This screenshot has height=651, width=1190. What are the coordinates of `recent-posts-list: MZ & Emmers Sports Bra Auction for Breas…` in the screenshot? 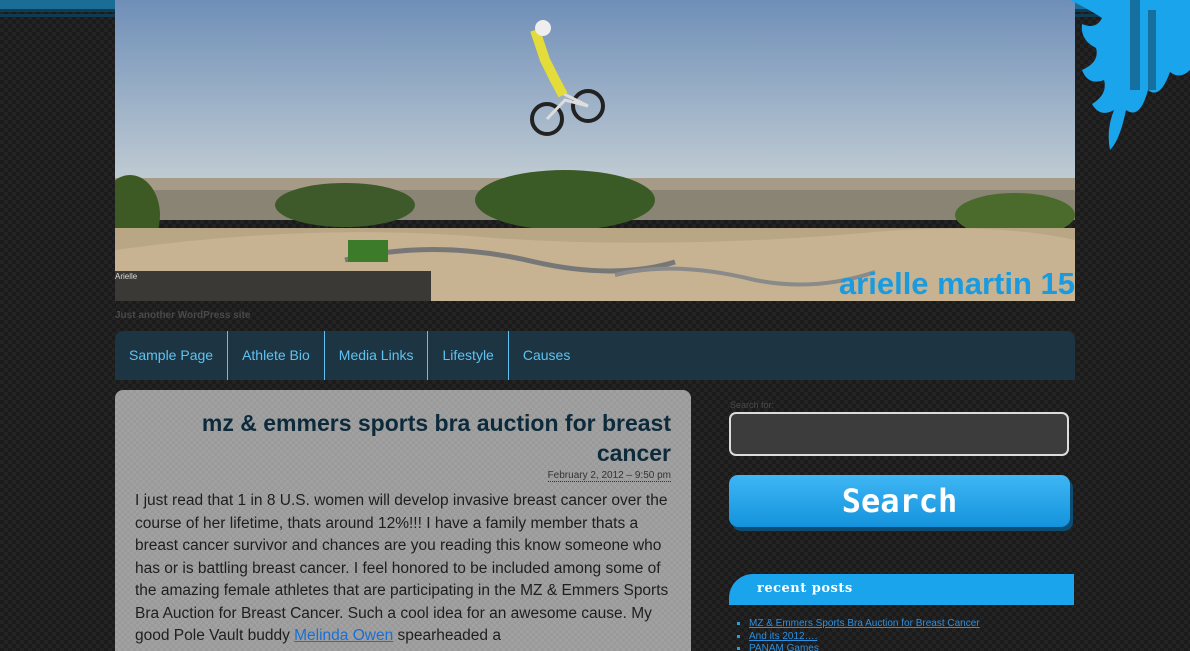 It's located at (864, 634).